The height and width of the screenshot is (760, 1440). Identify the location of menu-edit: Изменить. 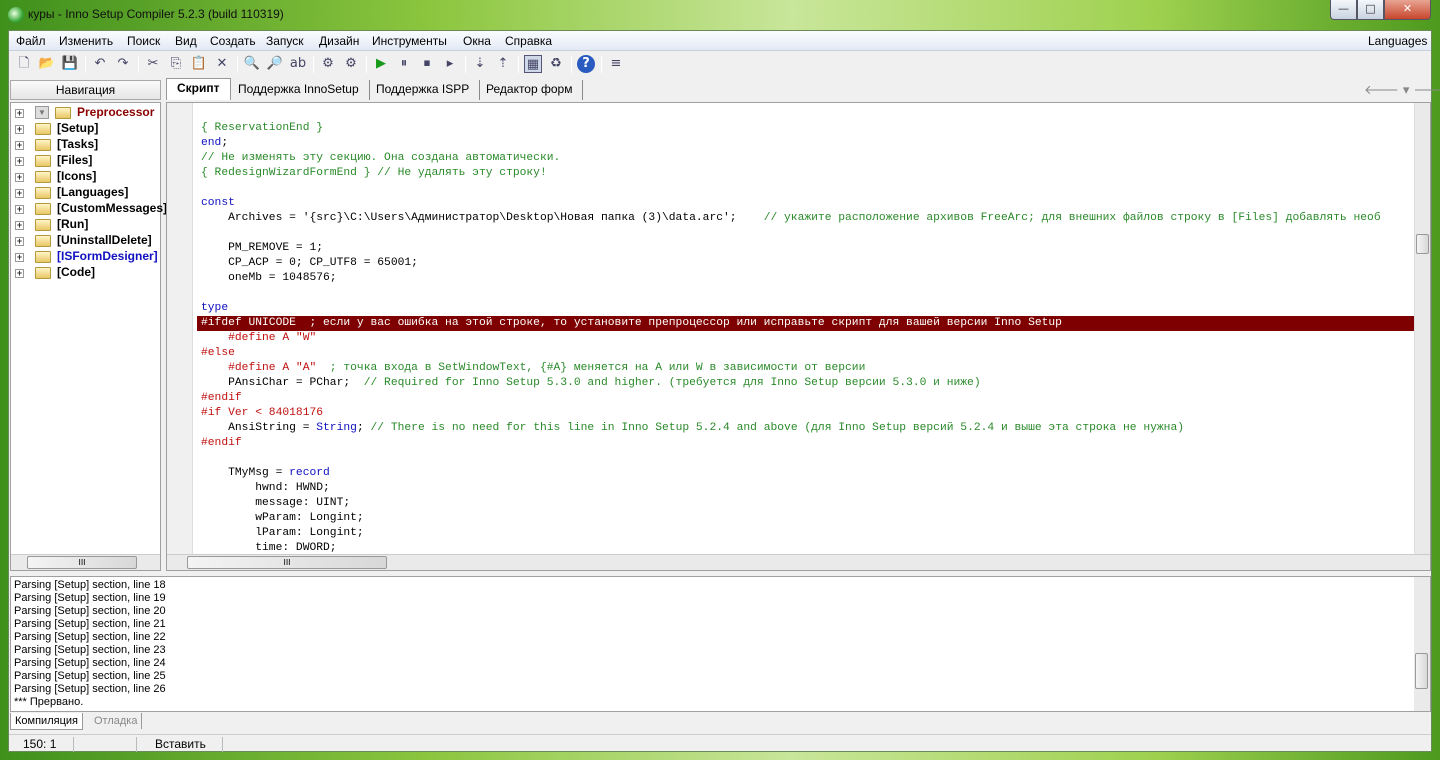
(86, 41).